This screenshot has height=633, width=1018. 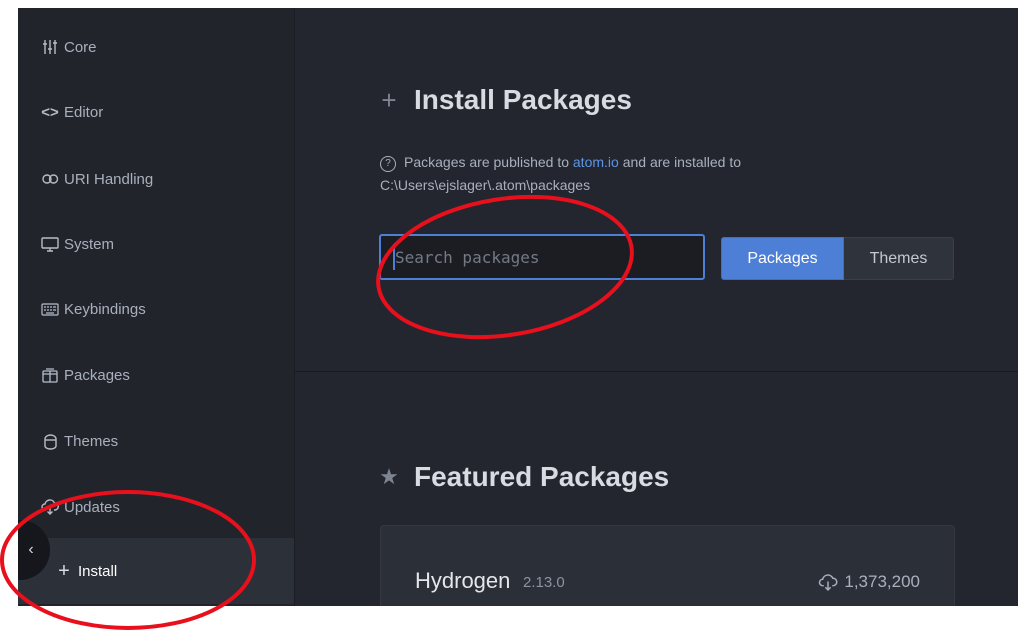 I want to click on download-count: 1,373,200, so click(x=869, y=582).